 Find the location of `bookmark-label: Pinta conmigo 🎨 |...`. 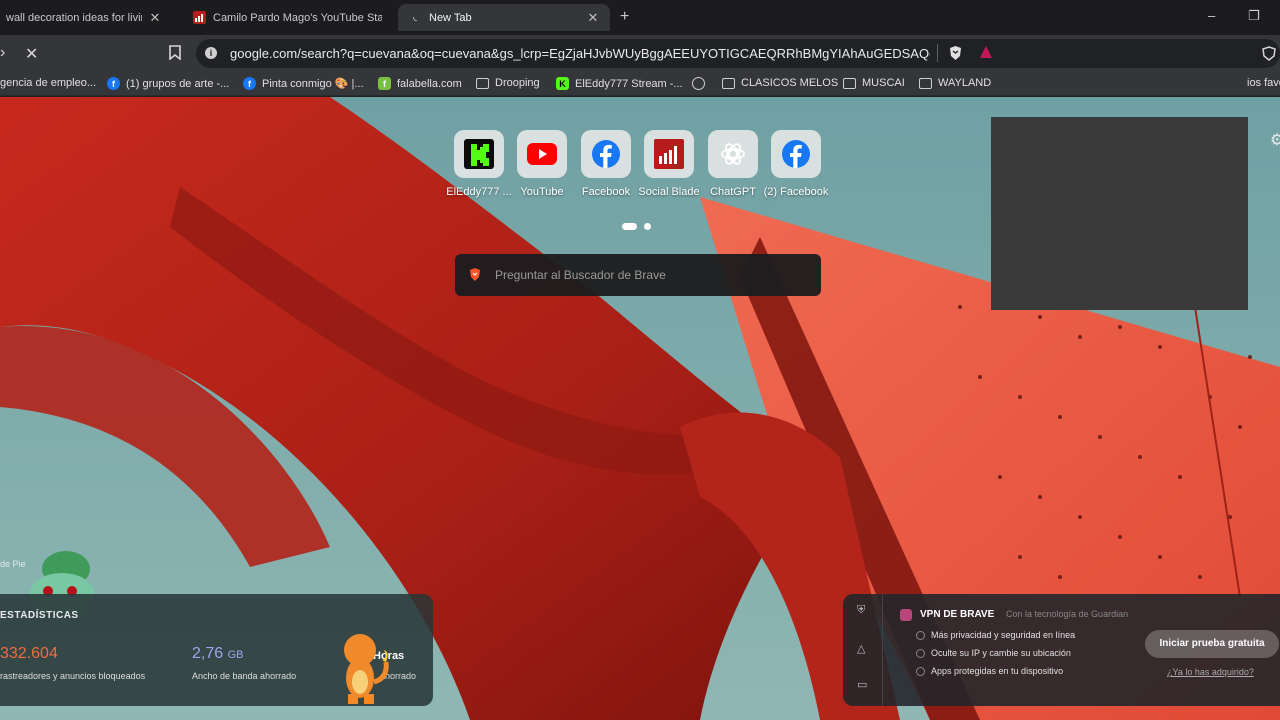

bookmark-label: Pinta conmigo 🎨 |... is located at coordinates (313, 84).